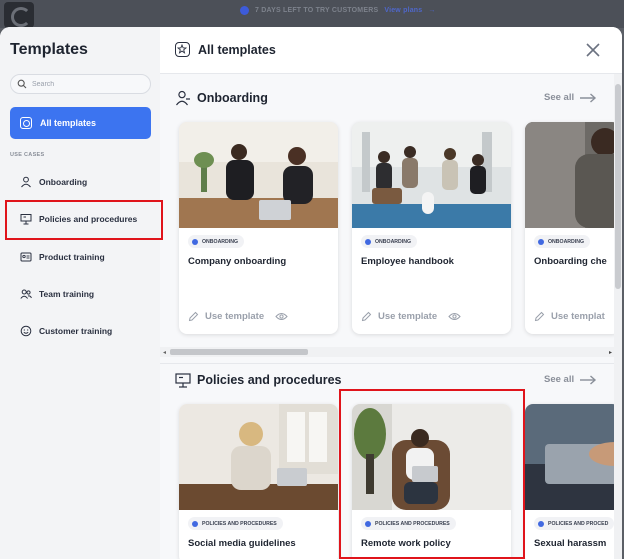 This screenshot has width=624, height=559. What do you see at coordinates (578, 523) in the screenshot?
I see `badge-label: POLICIES AND PROCED` at bounding box center [578, 523].